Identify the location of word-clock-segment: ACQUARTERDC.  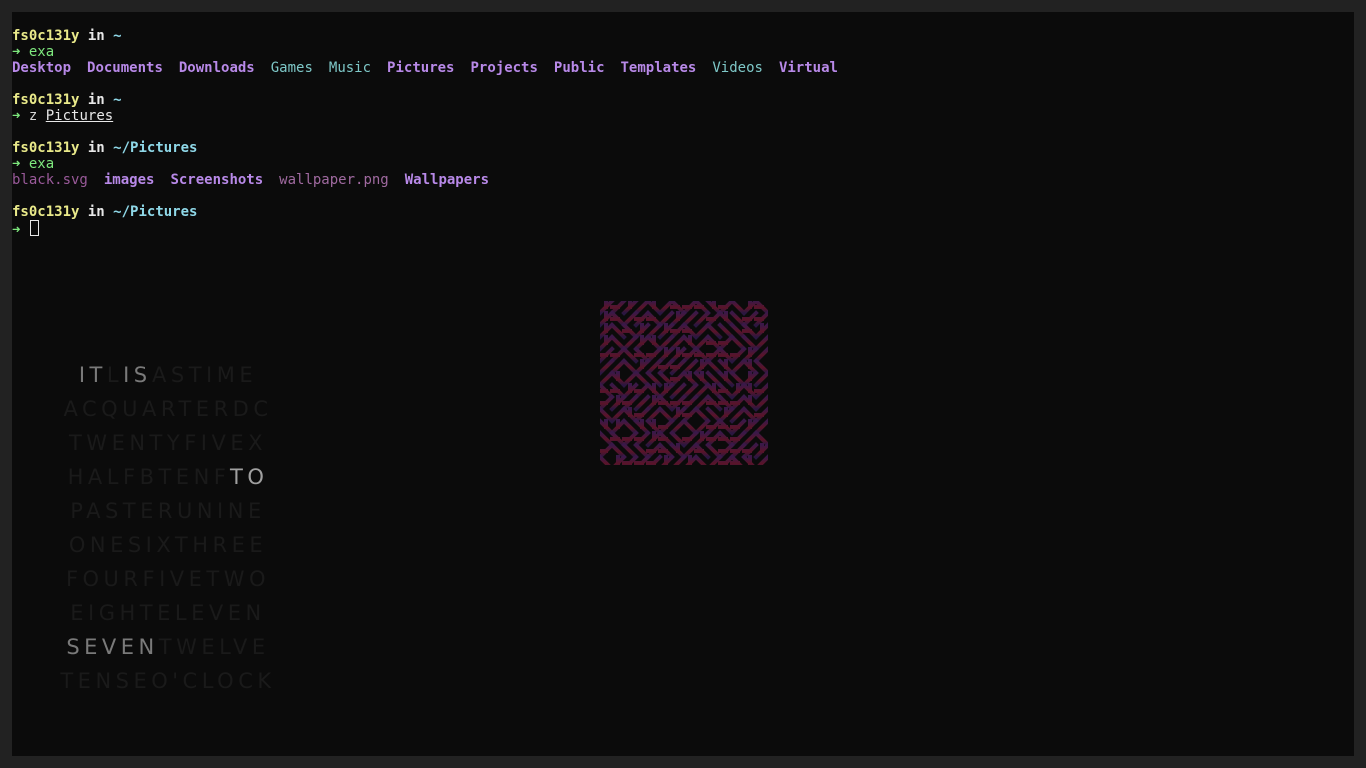
(168, 409).